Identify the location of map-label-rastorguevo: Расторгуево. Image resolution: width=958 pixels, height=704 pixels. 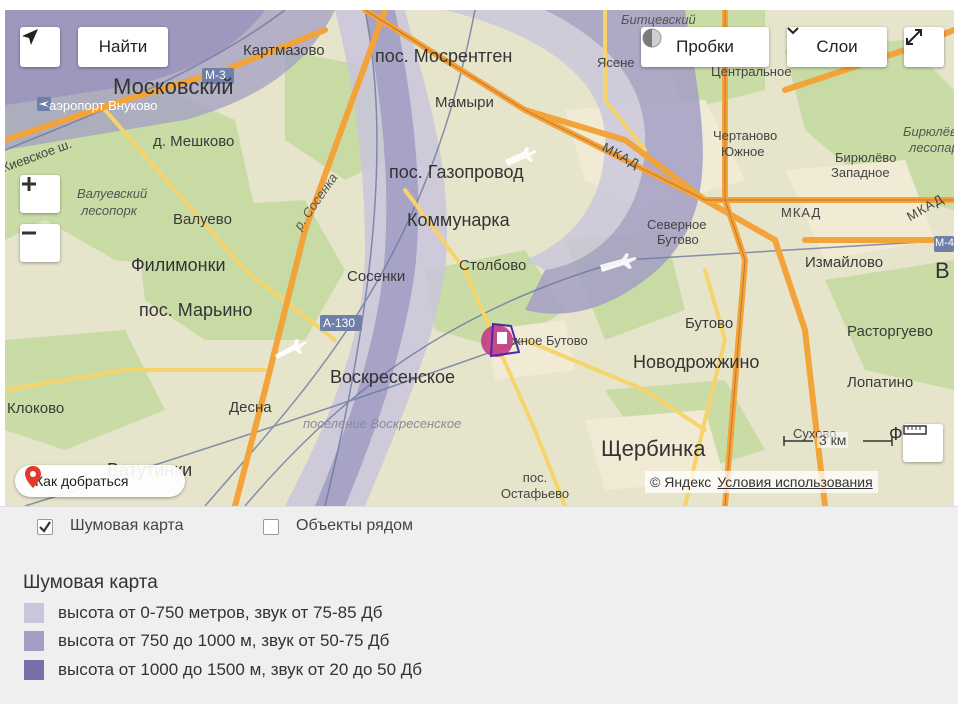
(890, 331).